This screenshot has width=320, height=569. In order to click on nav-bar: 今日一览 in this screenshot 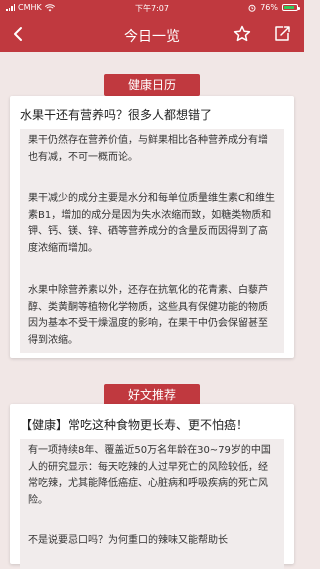, I will do `click(152, 34)`.